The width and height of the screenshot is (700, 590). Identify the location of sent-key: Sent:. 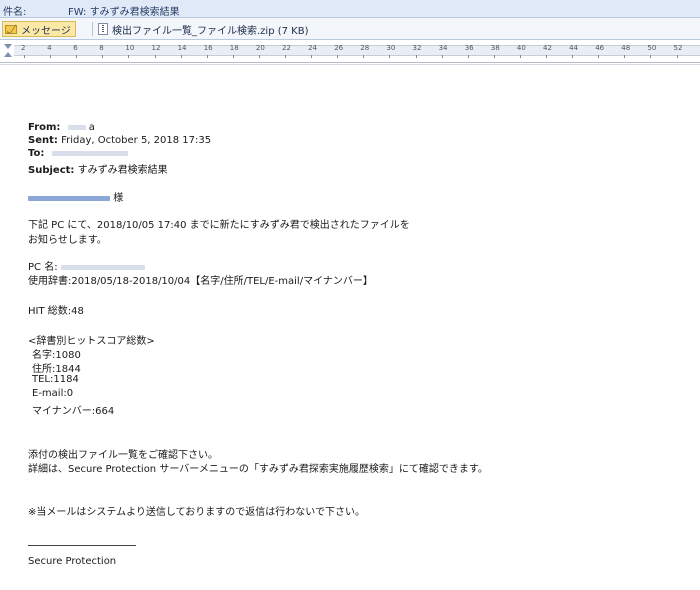
(43, 140).